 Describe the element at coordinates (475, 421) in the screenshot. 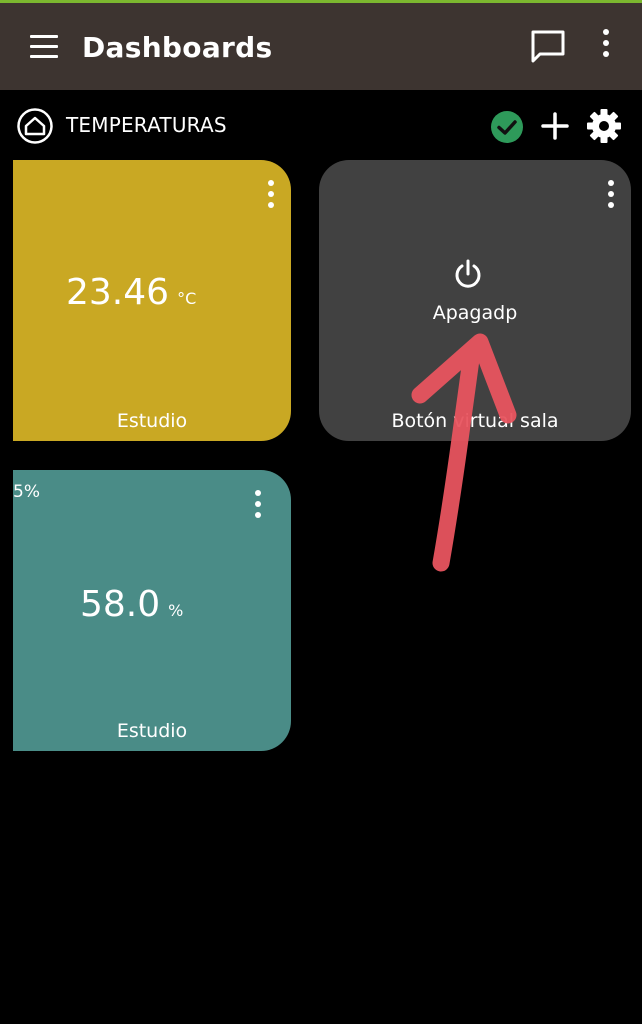

I see `tile-label: Botón virtual sala` at that location.